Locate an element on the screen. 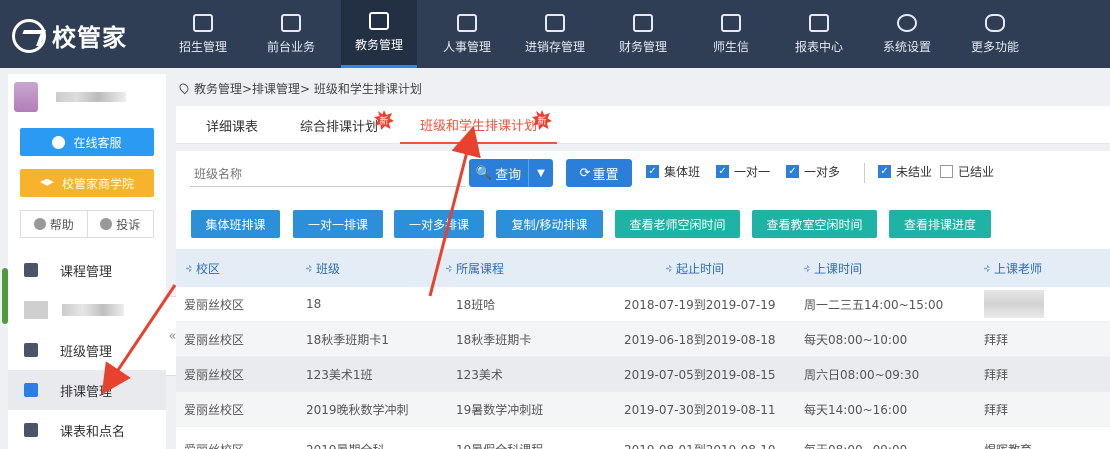 This screenshot has height=449, width=1110. classroom-free-time-button: 查看教室空闲时间 is located at coordinates (814, 224).